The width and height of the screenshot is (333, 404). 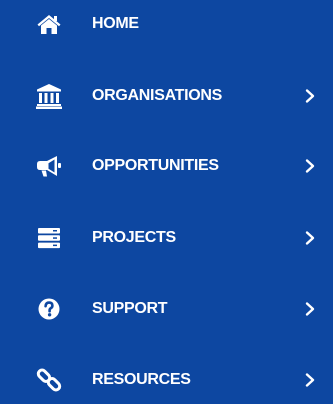 What do you see at coordinates (115, 23) in the screenshot?
I see `sidebar-item-label: HOME` at bounding box center [115, 23].